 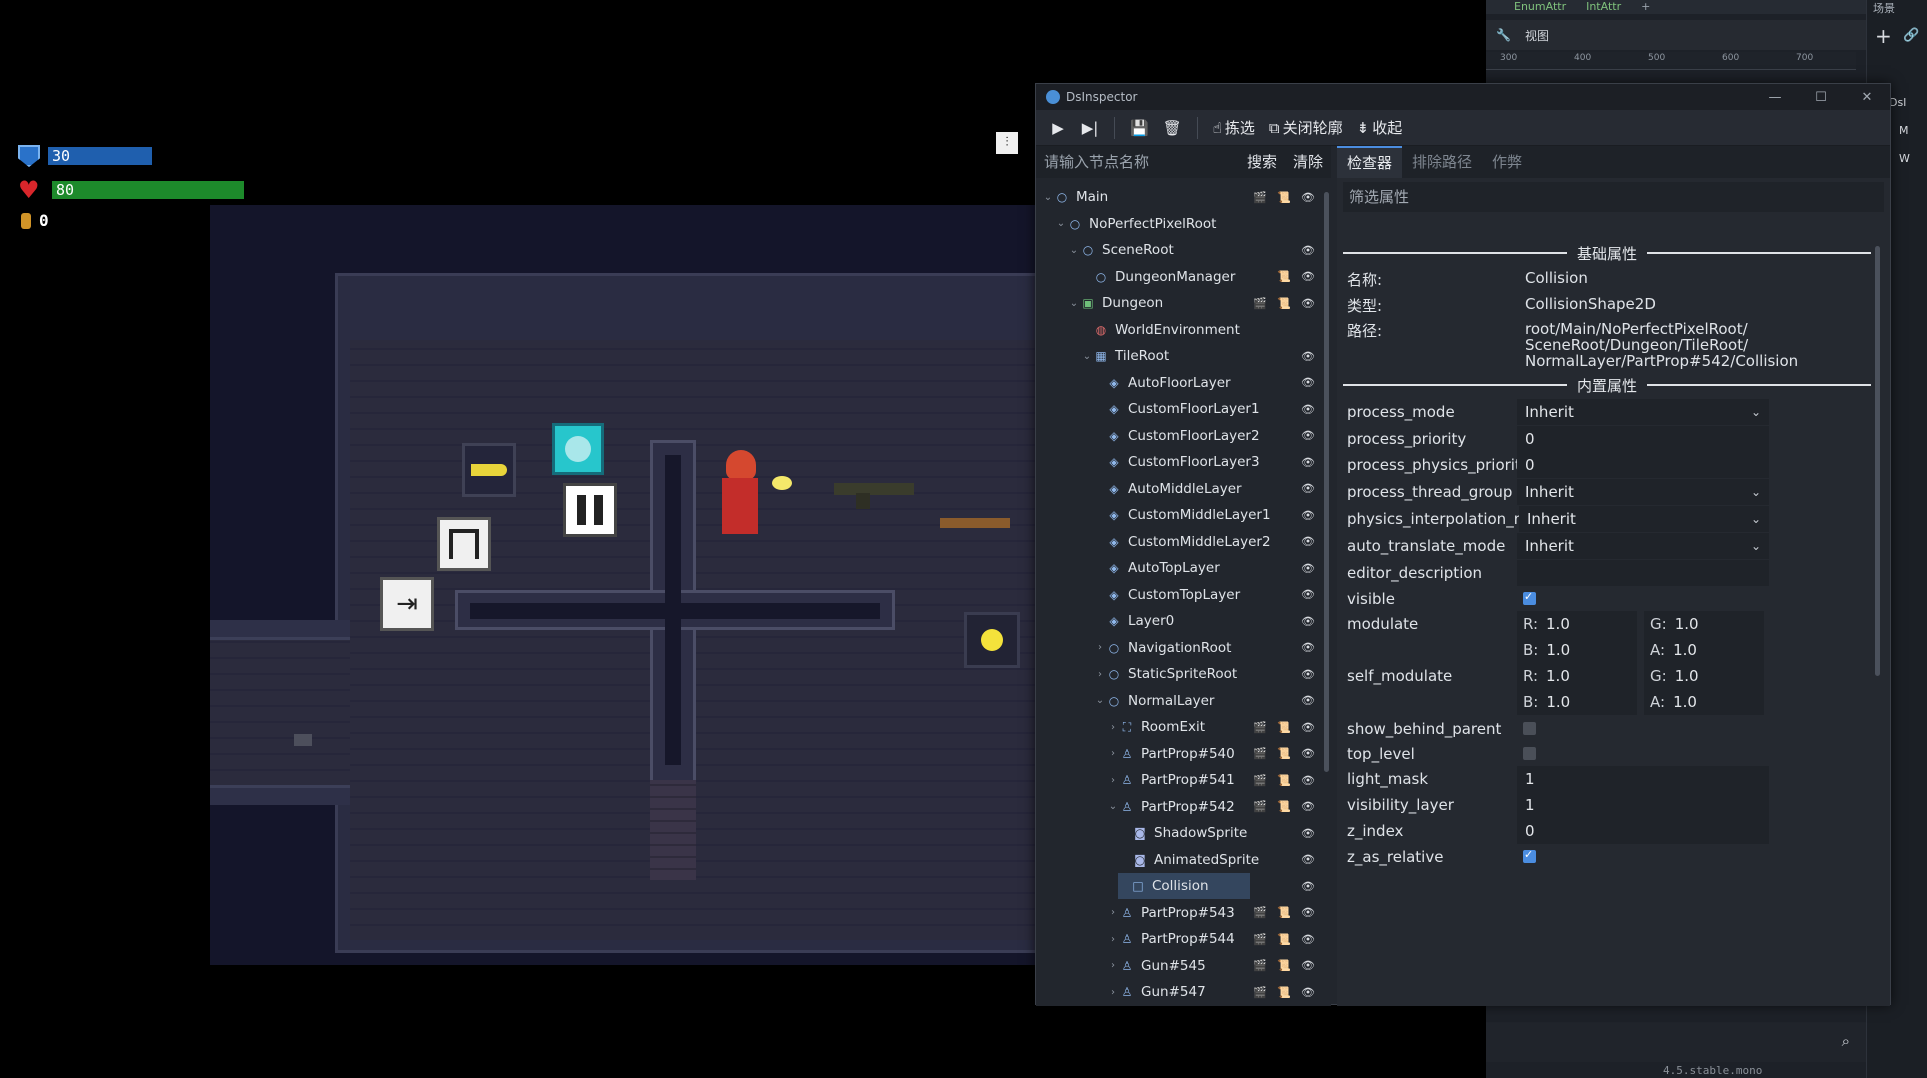 What do you see at coordinates (1613, 197) in the screenshot?
I see `filter-properties-input: 筛选属性` at bounding box center [1613, 197].